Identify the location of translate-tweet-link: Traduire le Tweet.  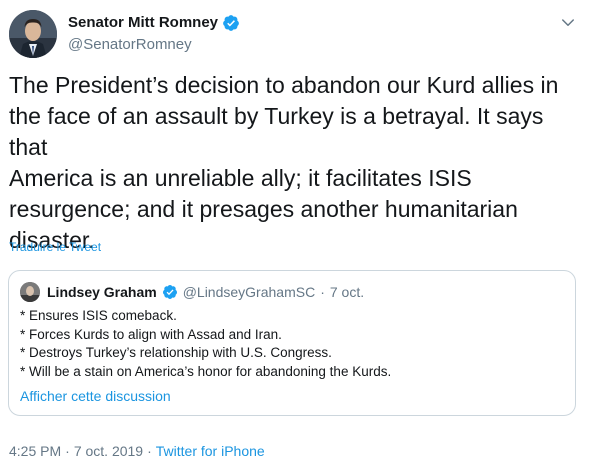
(55, 247).